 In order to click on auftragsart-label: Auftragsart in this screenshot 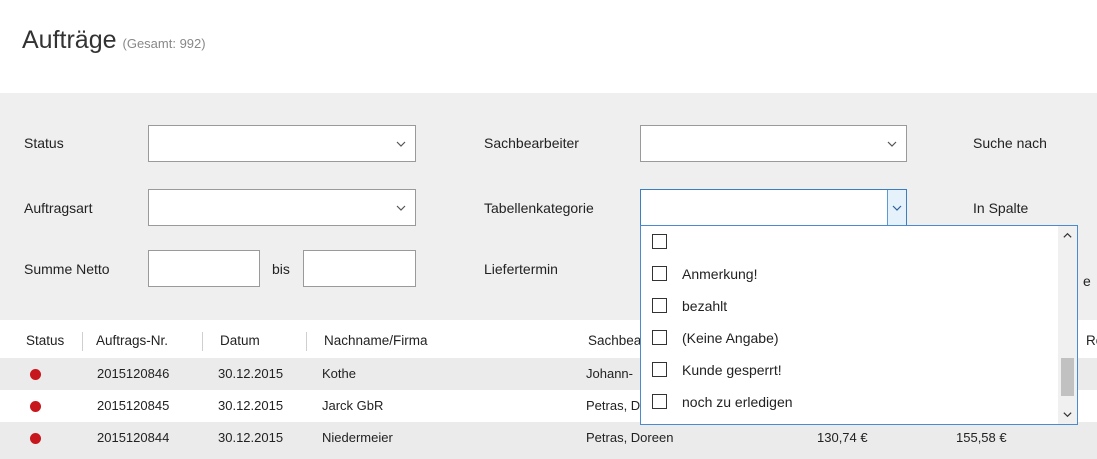, I will do `click(58, 208)`.